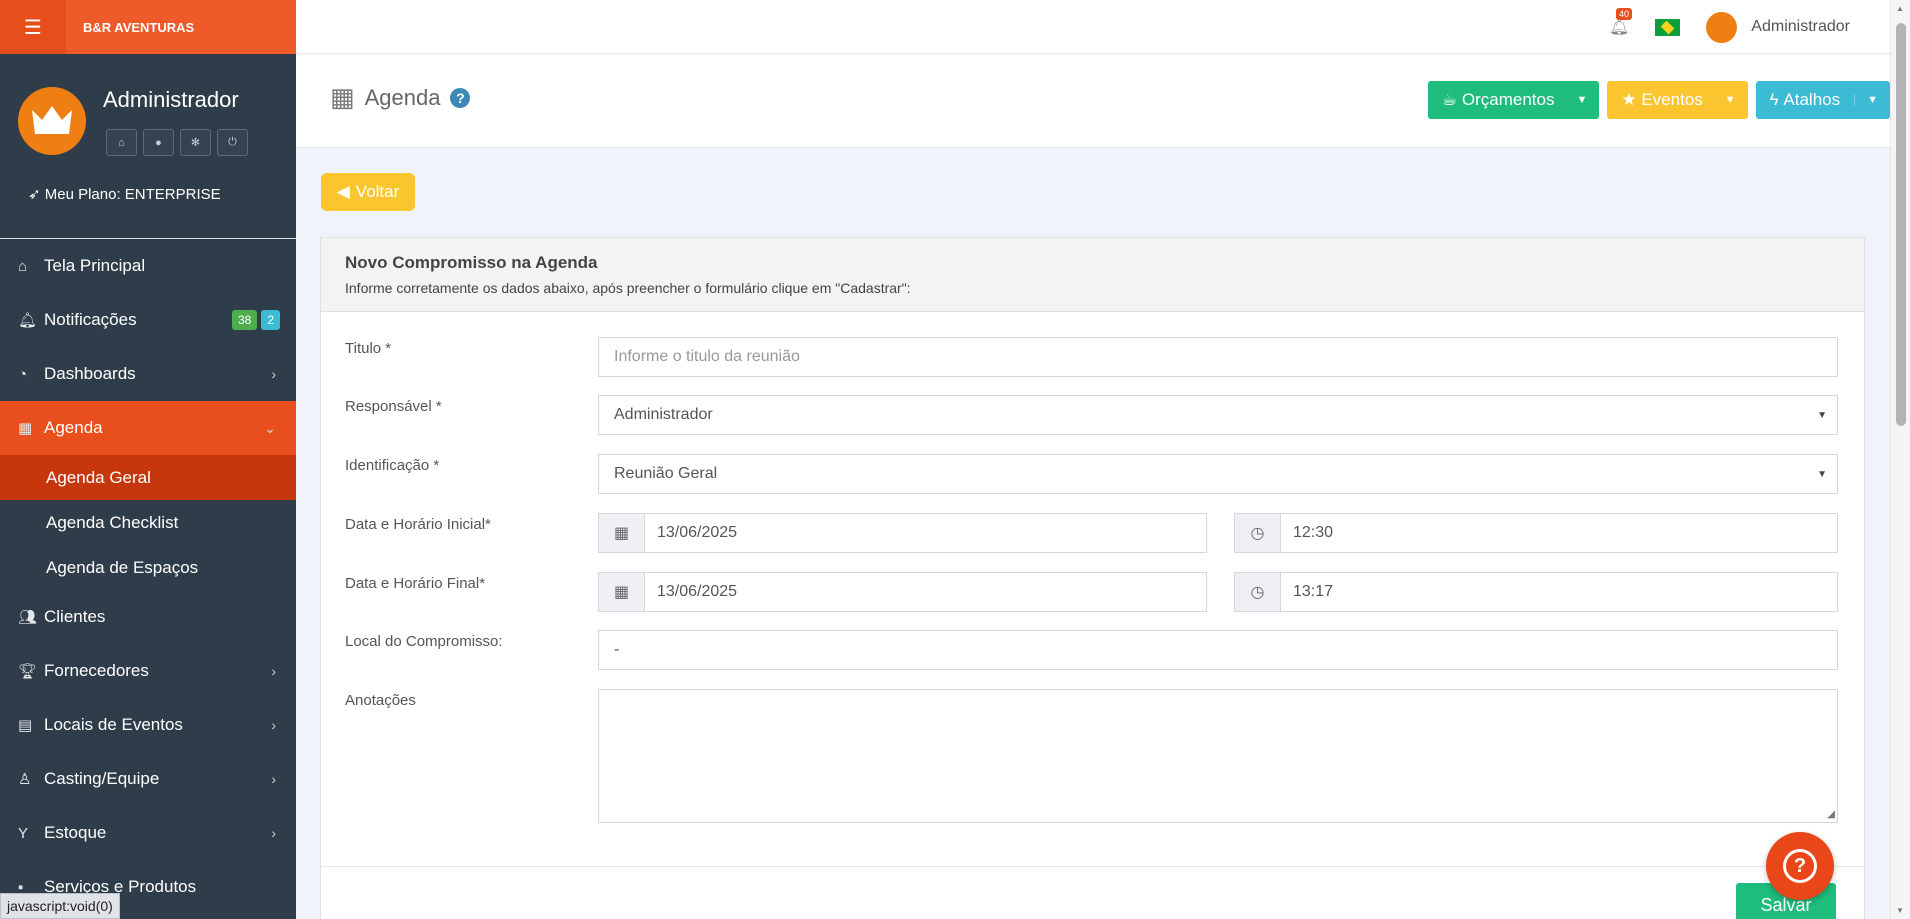  I want to click on help-fab-button: ?, so click(1800, 866).